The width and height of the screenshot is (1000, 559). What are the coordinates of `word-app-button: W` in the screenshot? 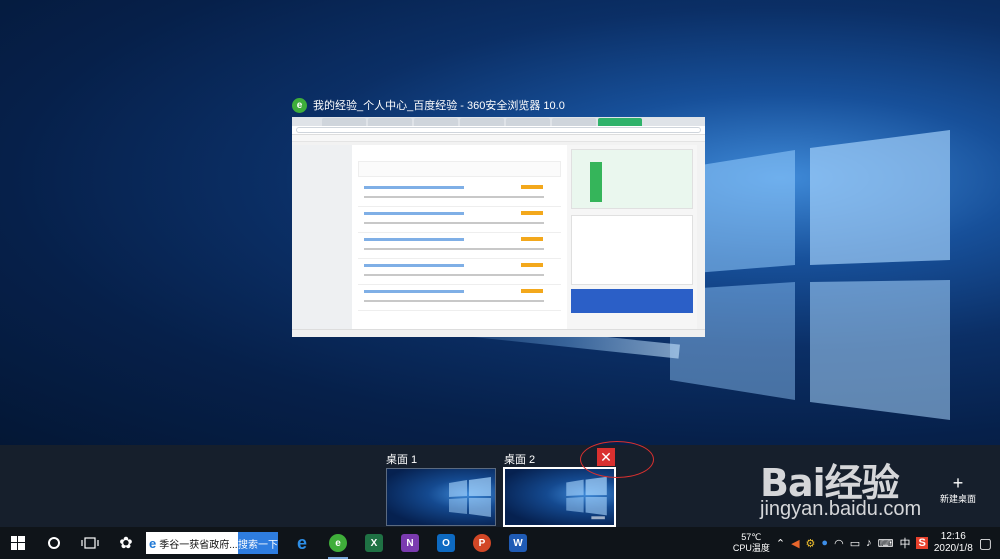 It's located at (518, 543).